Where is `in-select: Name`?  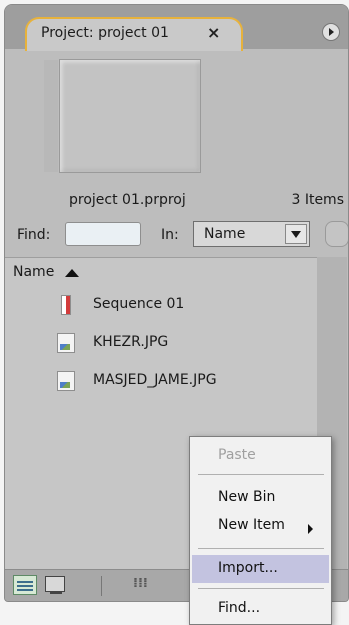
in-select: Name is located at coordinates (251, 234).